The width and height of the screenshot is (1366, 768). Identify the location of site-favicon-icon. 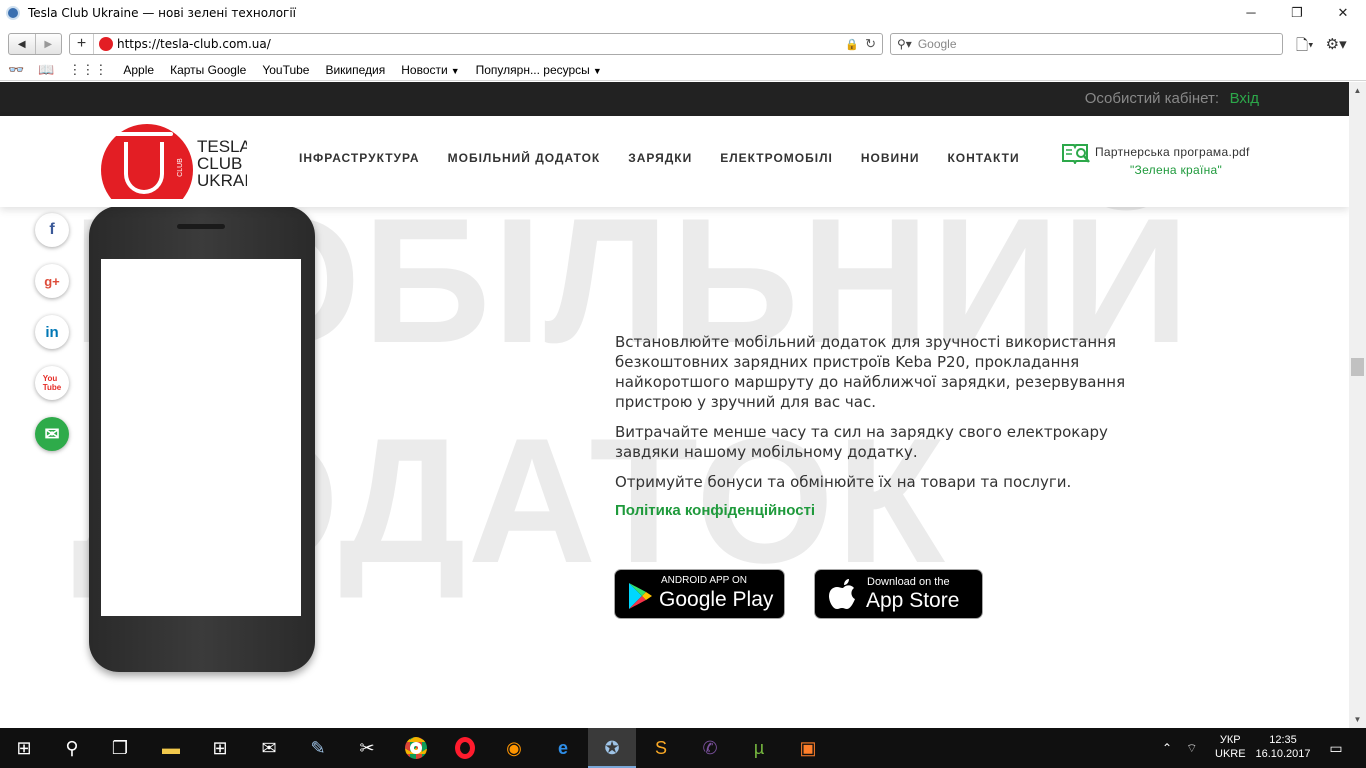
(106, 44).